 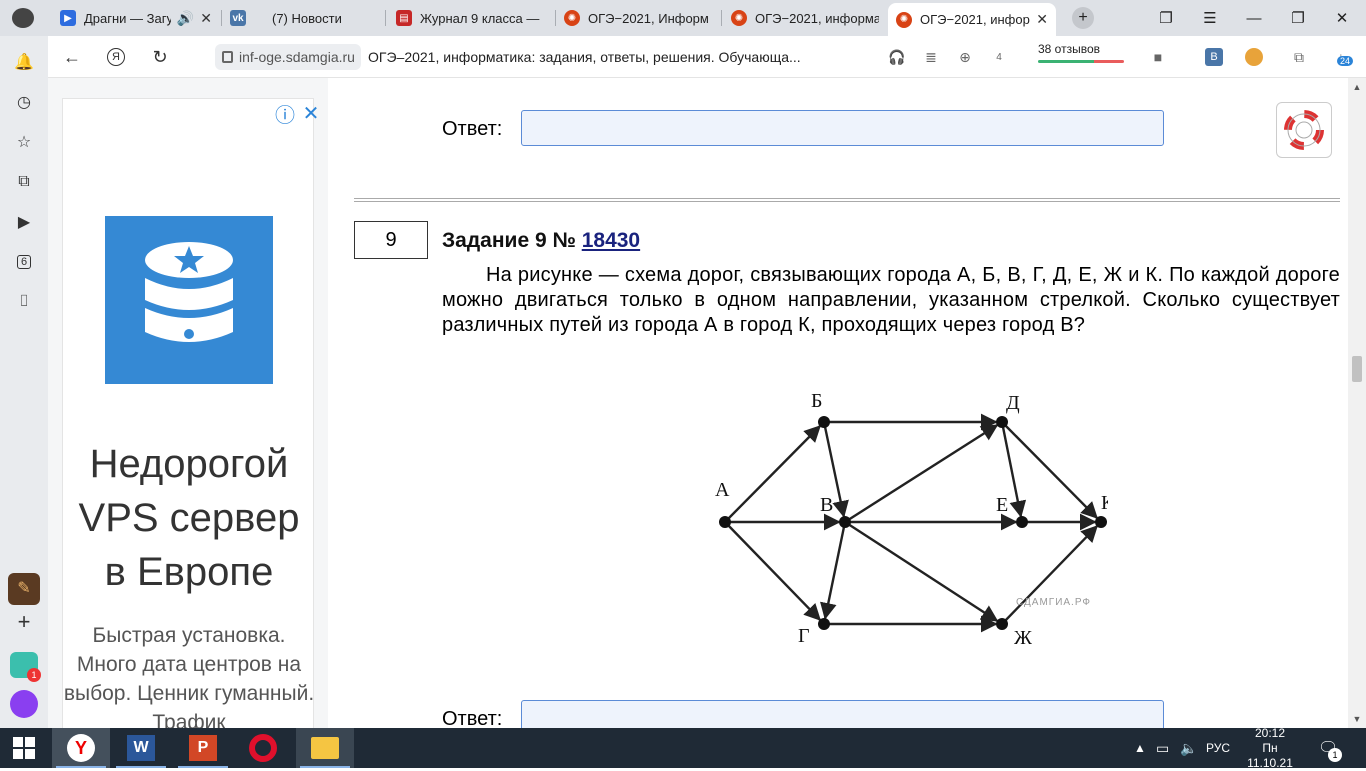 I want to click on answer-label: Ответ:, so click(x=472, y=129).